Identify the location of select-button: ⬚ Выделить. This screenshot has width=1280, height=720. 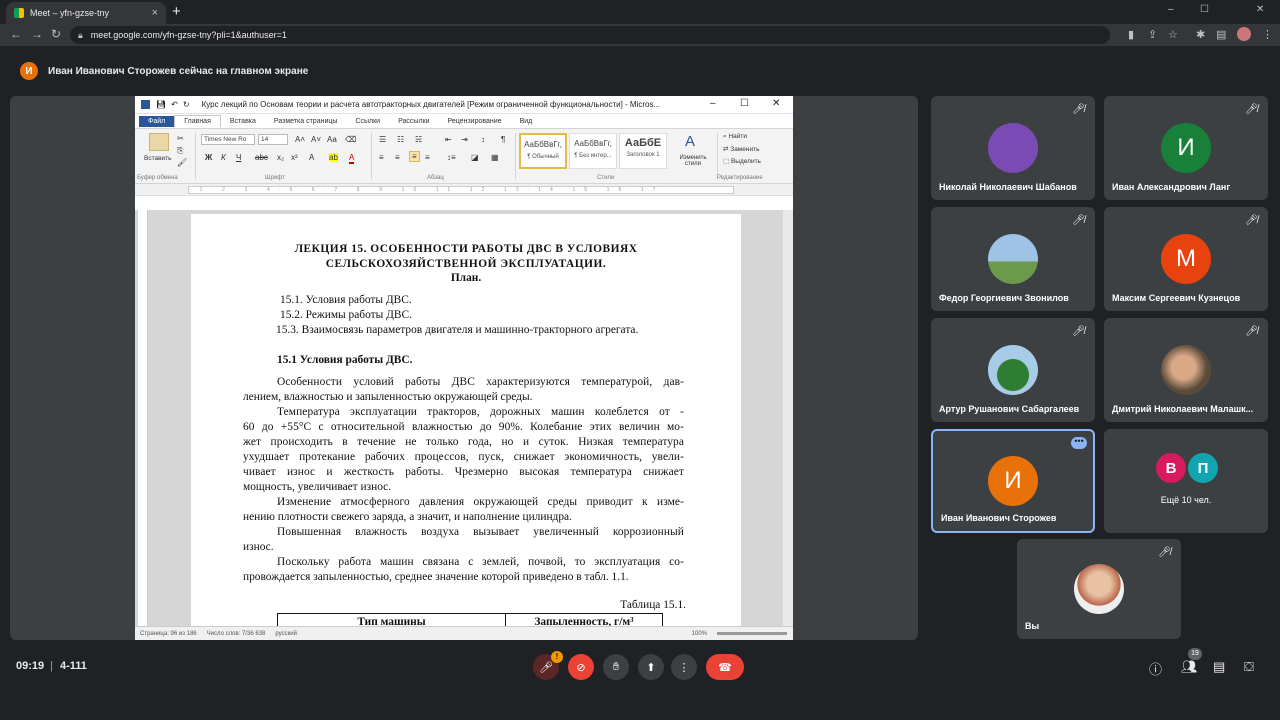
(742, 161).